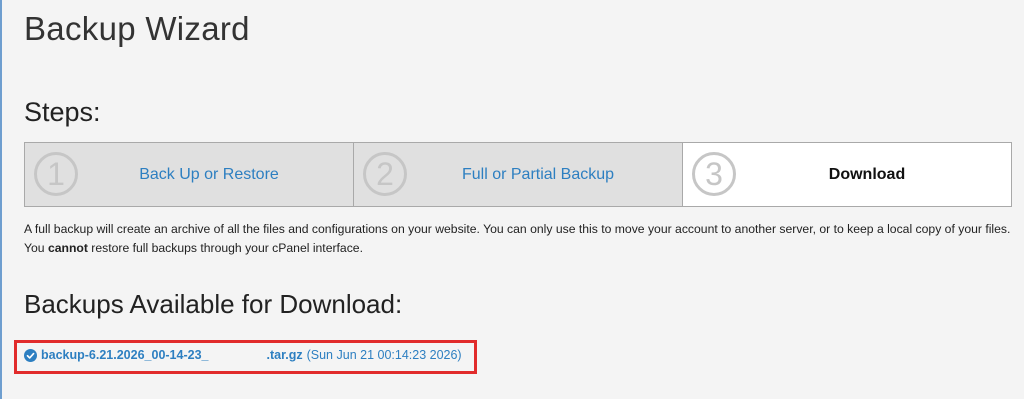 The width and height of the screenshot is (1024, 399). Describe the element at coordinates (124, 355) in the screenshot. I see `backup-download-link: backup-6.21.2026_00-14-23_` at that location.